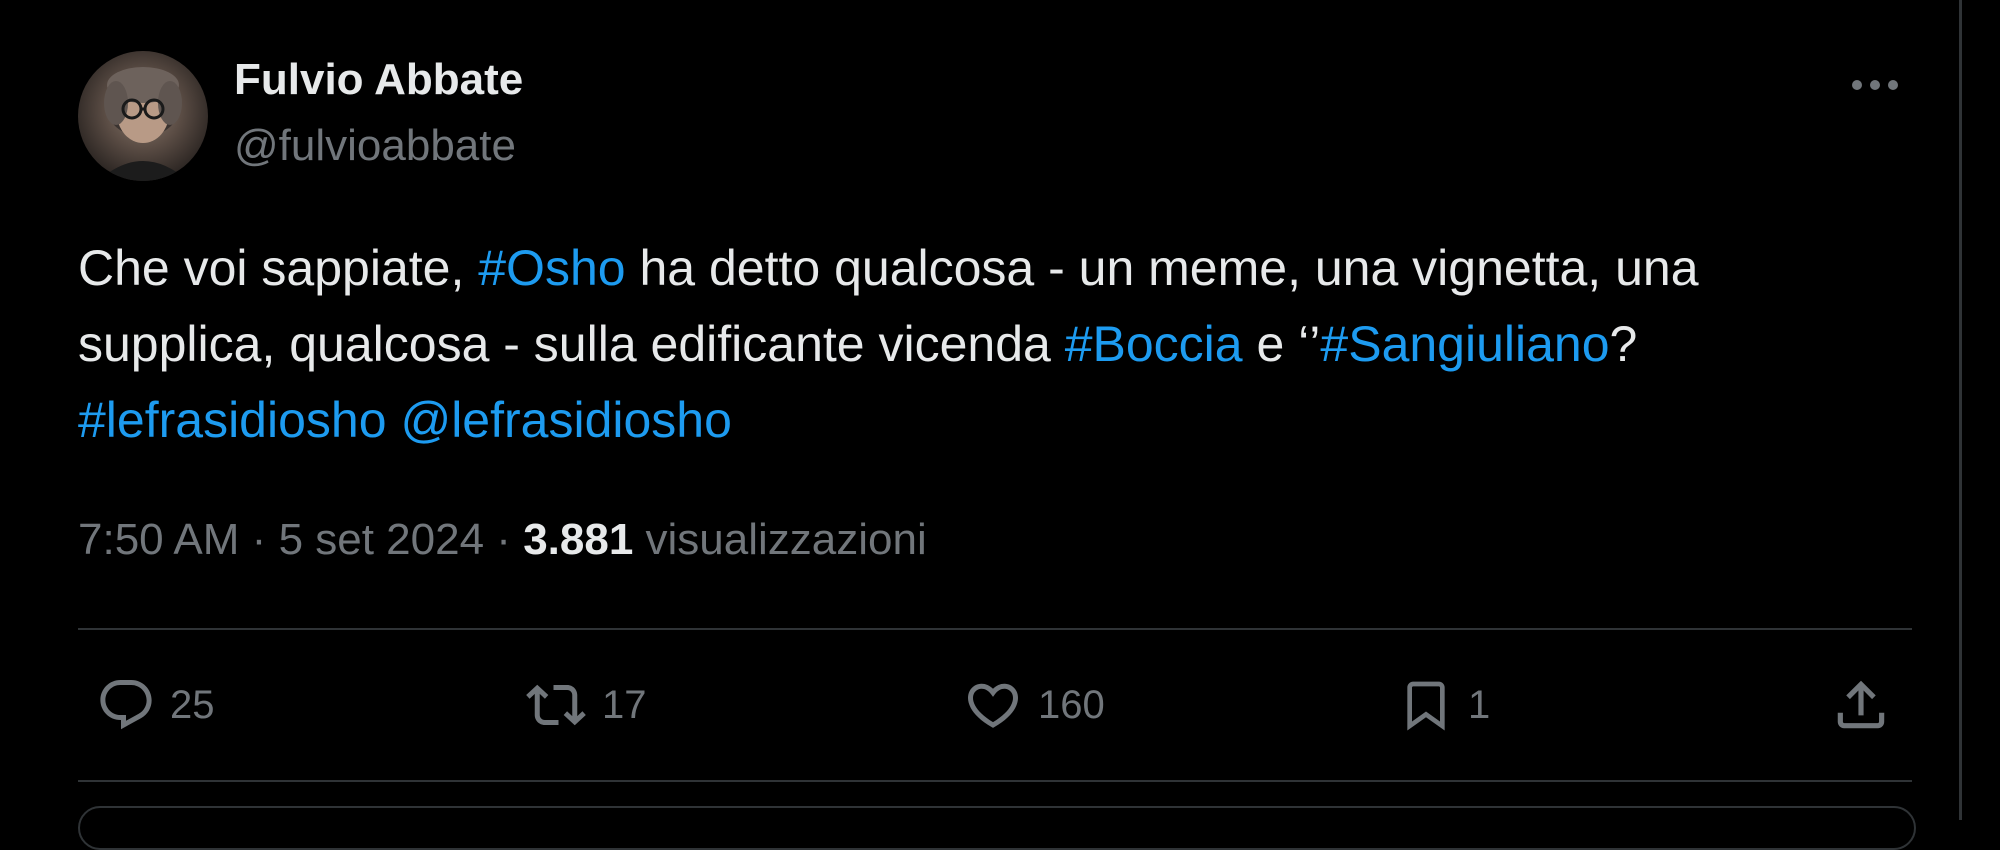 This screenshot has width=2000, height=850. What do you see at coordinates (1071, 705) in the screenshot?
I see `like-count: 160` at bounding box center [1071, 705].